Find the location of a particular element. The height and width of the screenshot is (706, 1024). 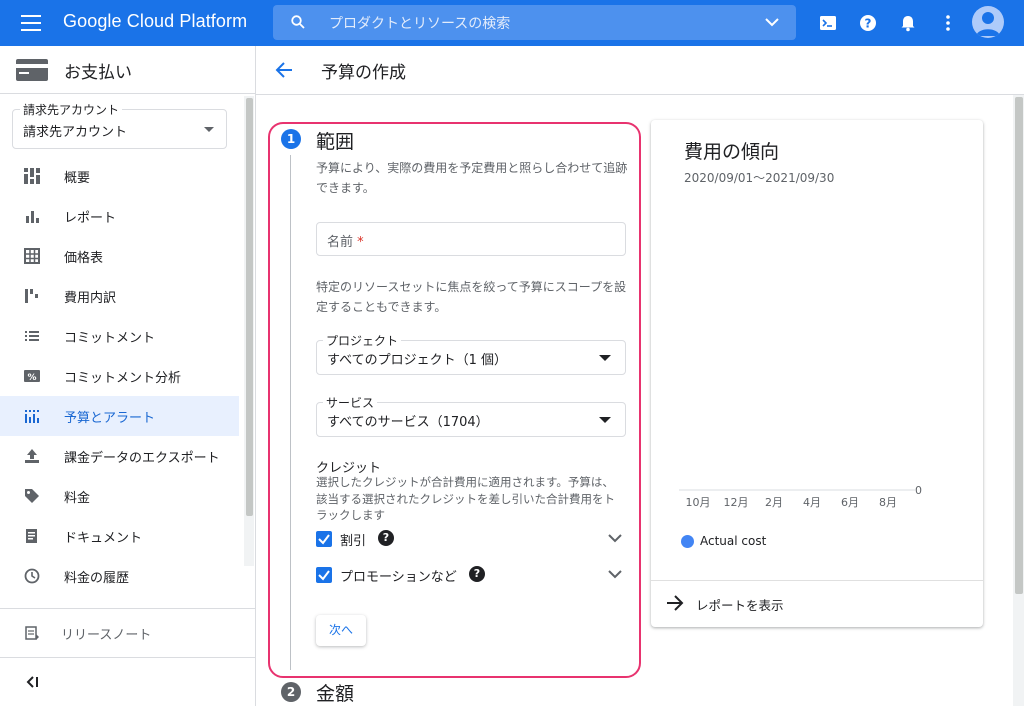

collapse-sidebar-icon is located at coordinates (32, 682).